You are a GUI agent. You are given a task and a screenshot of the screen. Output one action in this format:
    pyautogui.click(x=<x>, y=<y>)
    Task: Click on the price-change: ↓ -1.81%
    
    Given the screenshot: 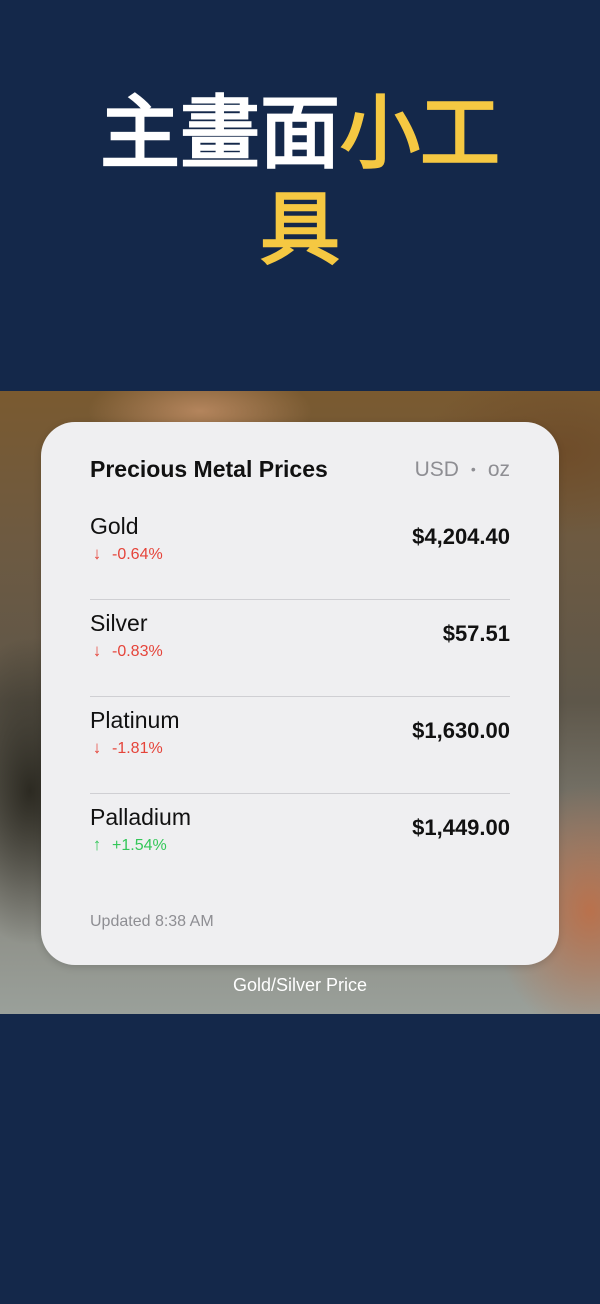 What is the action you would take?
    pyautogui.click(x=126, y=748)
    